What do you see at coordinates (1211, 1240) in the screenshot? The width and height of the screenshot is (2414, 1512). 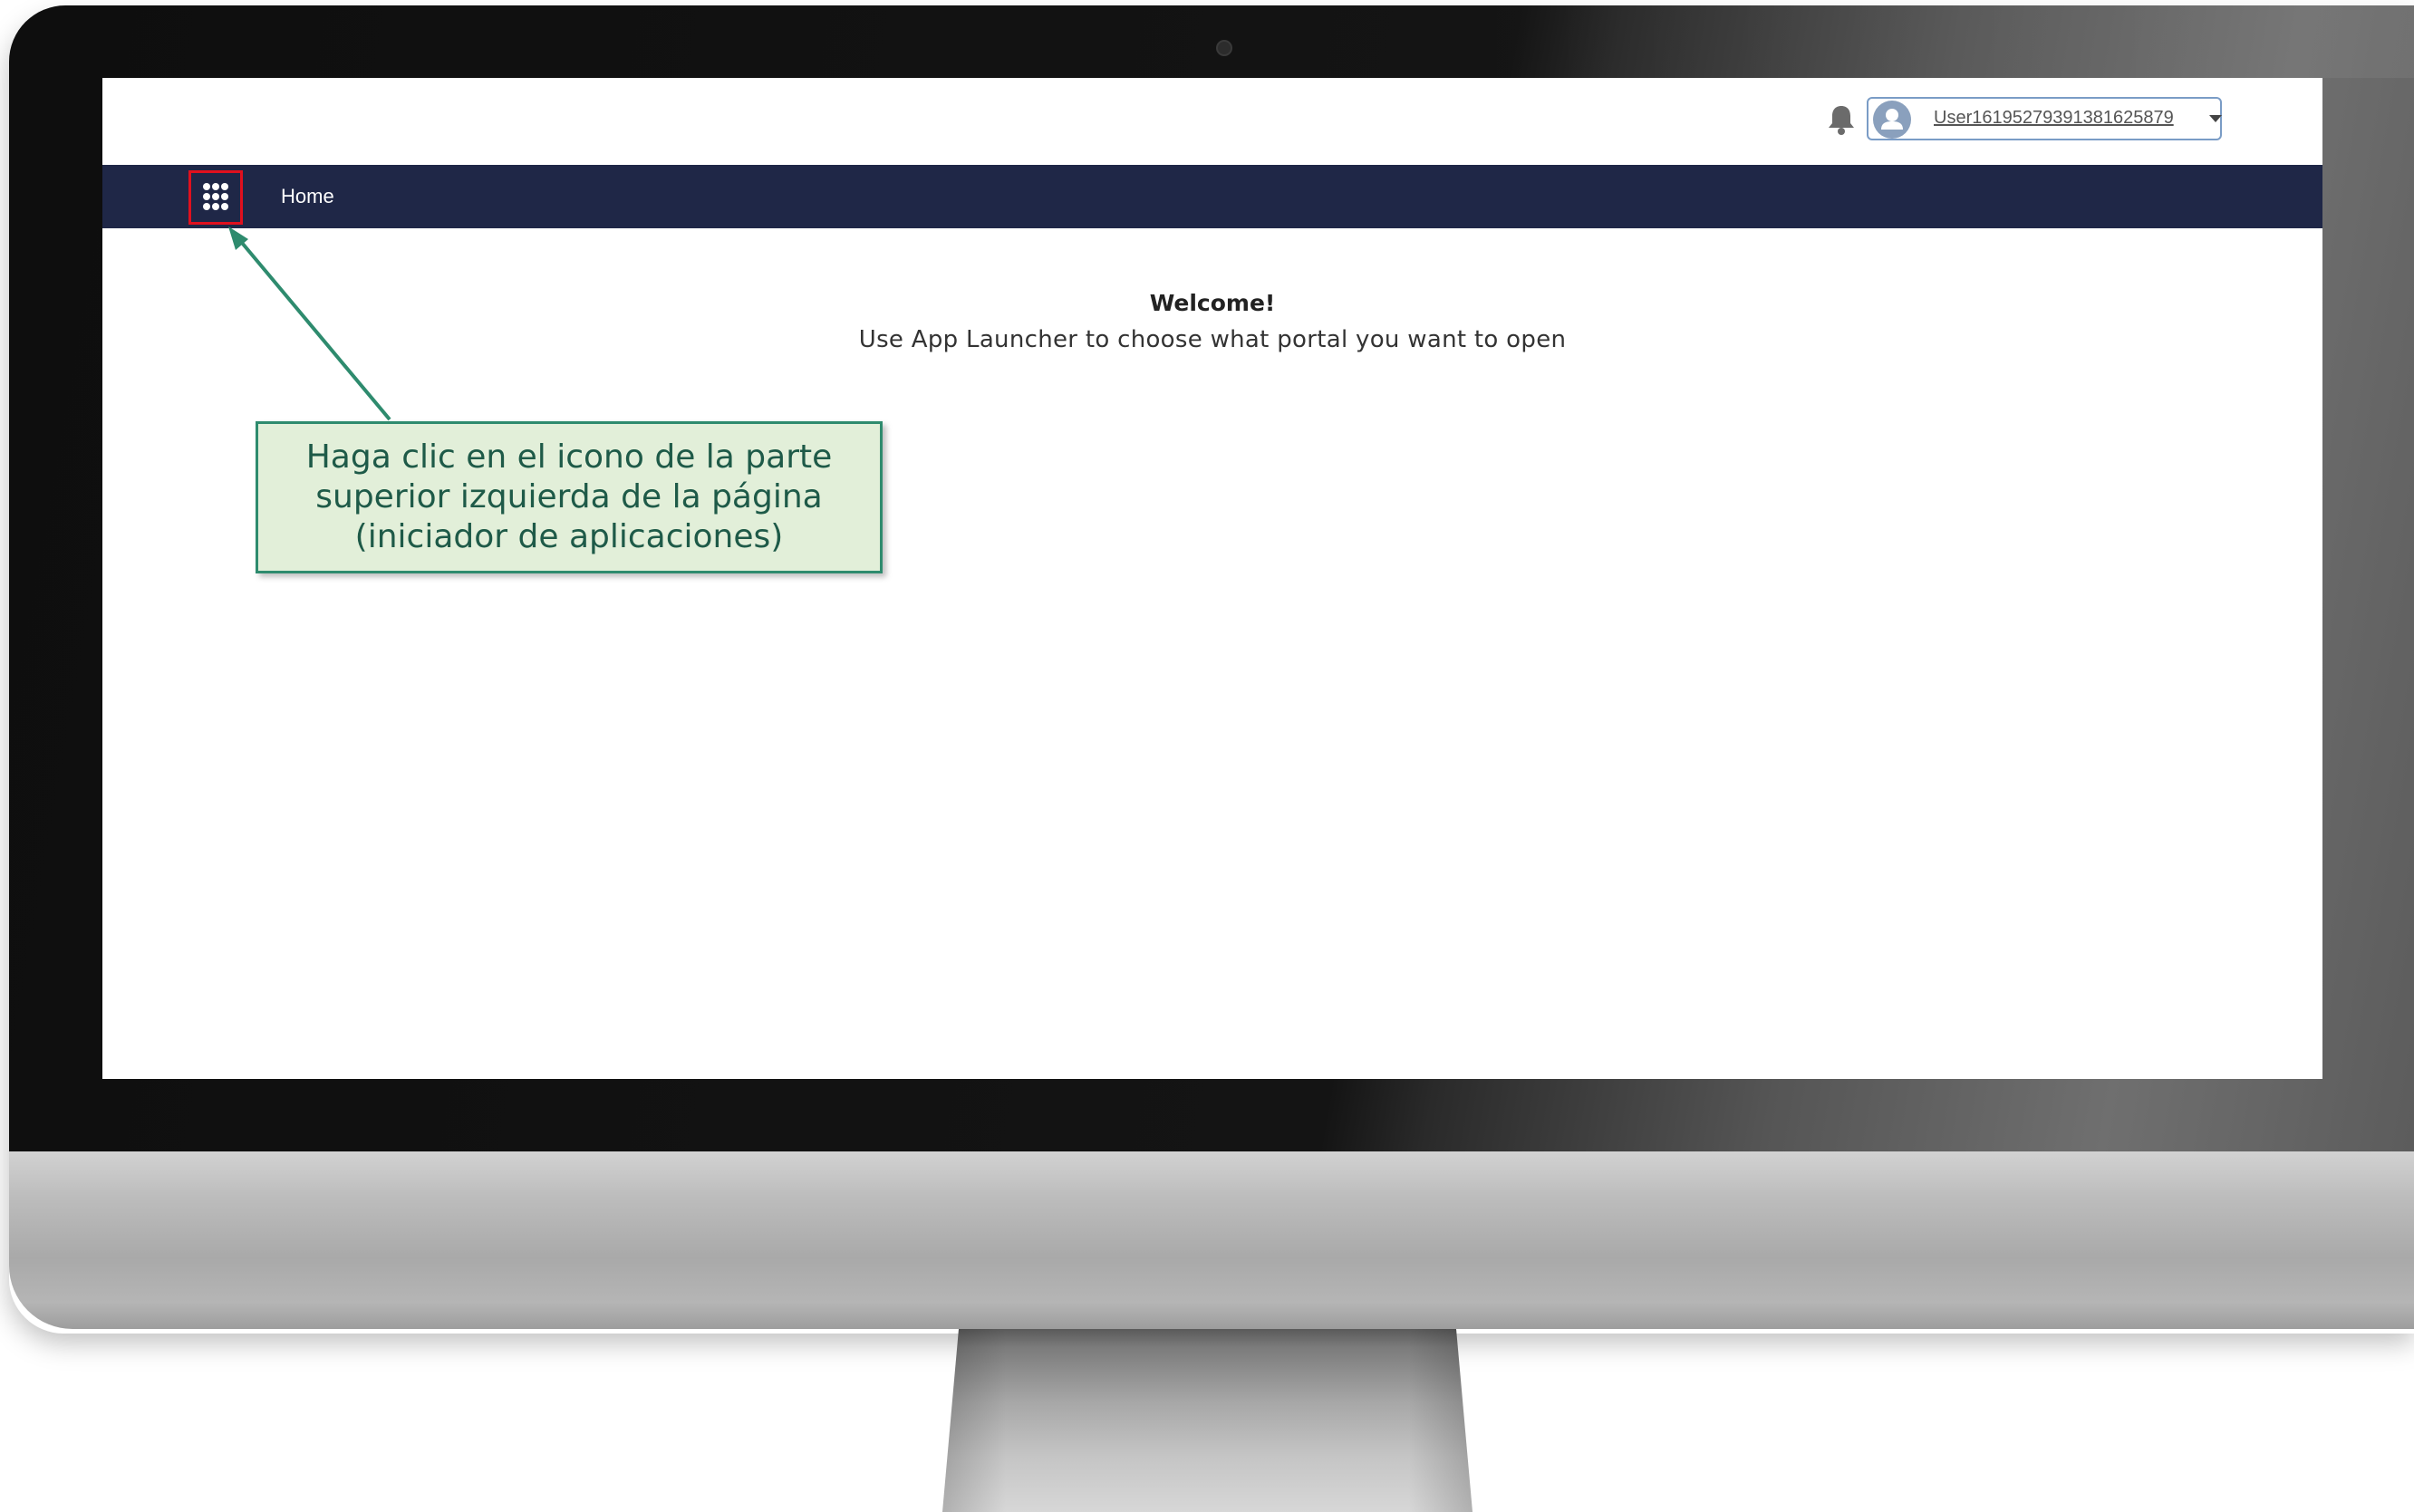 I see `monitor-chin` at bounding box center [1211, 1240].